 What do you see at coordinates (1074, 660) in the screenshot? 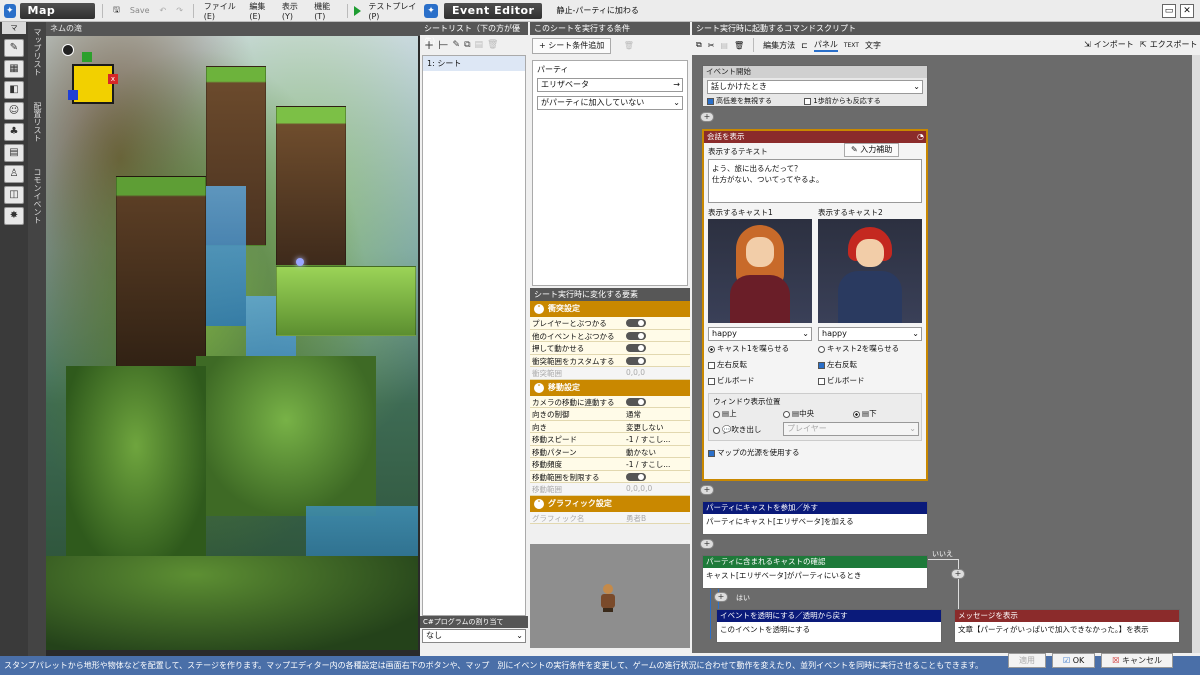
I see `ok-button: ☑ OK` at bounding box center [1074, 660].